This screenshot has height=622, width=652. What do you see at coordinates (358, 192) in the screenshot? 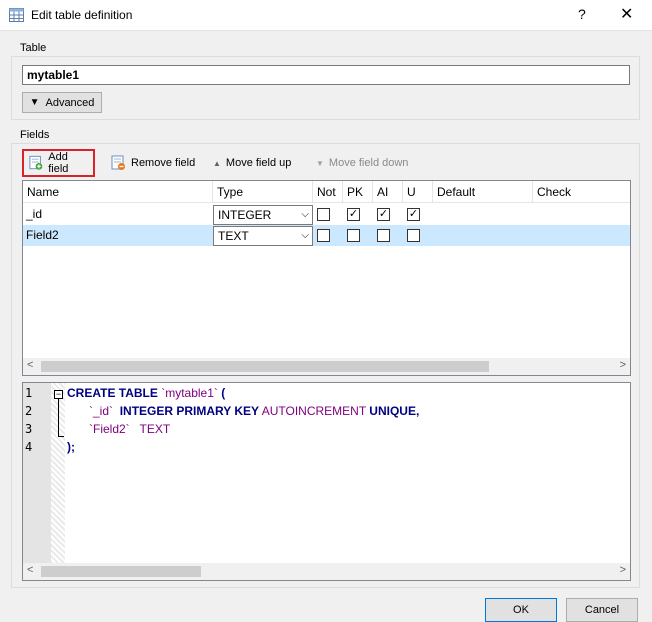
I see `column-header-pk: PK` at bounding box center [358, 192].